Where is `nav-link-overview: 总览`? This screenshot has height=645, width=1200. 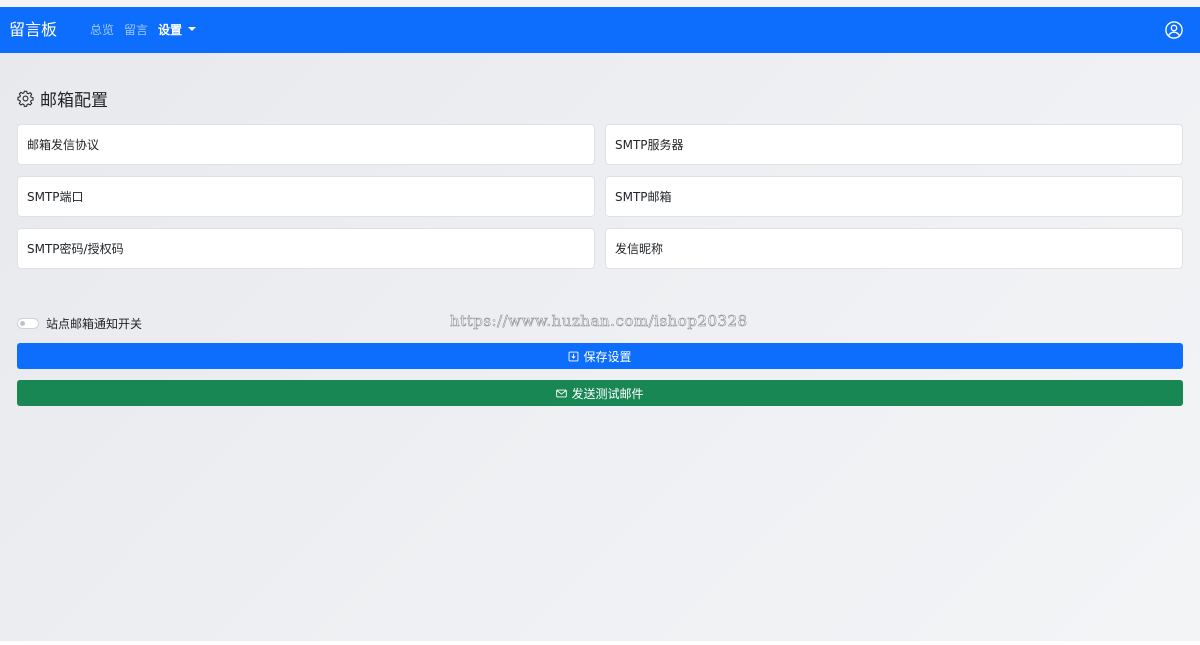
nav-link-overview: 总览 is located at coordinates (102, 30).